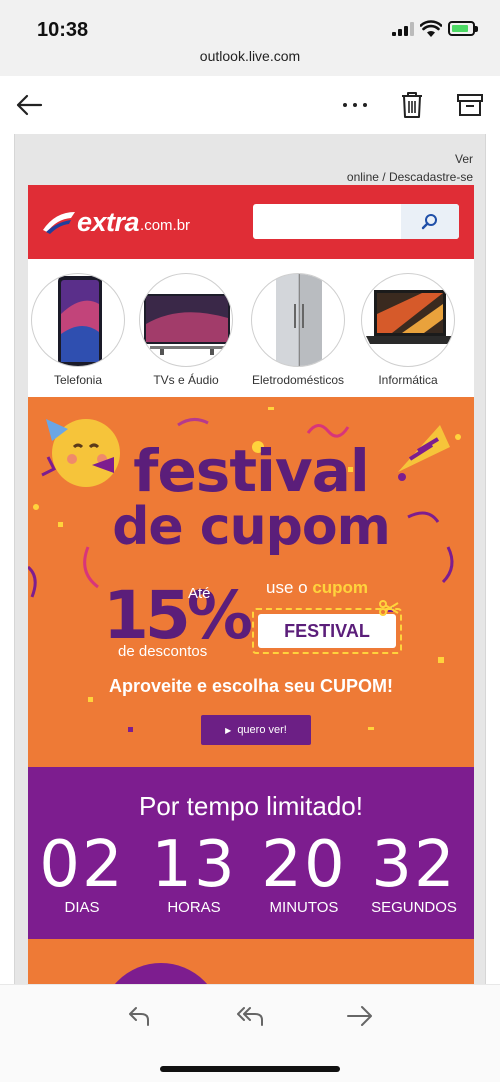  What do you see at coordinates (186, 320) in the screenshot?
I see `tv-image` at bounding box center [186, 320].